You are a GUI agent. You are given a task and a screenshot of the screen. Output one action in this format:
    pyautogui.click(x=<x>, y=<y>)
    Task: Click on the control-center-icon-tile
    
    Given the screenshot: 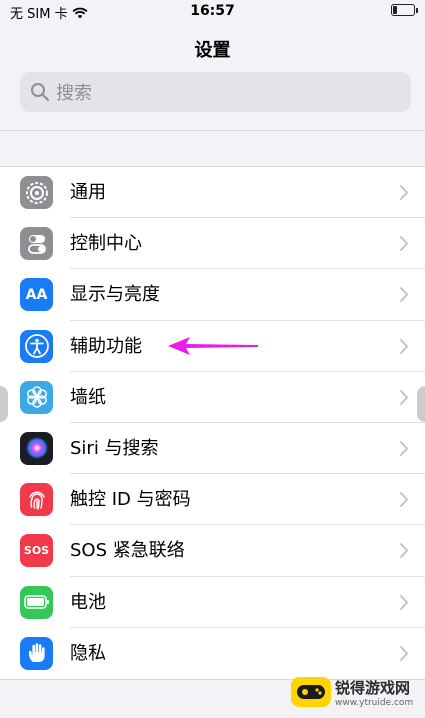 What is the action you would take?
    pyautogui.click(x=36, y=244)
    